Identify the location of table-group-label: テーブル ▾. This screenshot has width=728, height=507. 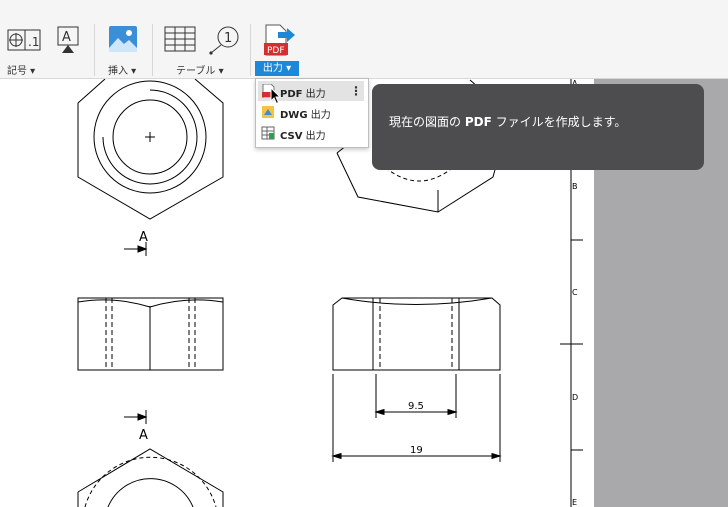
(200, 69).